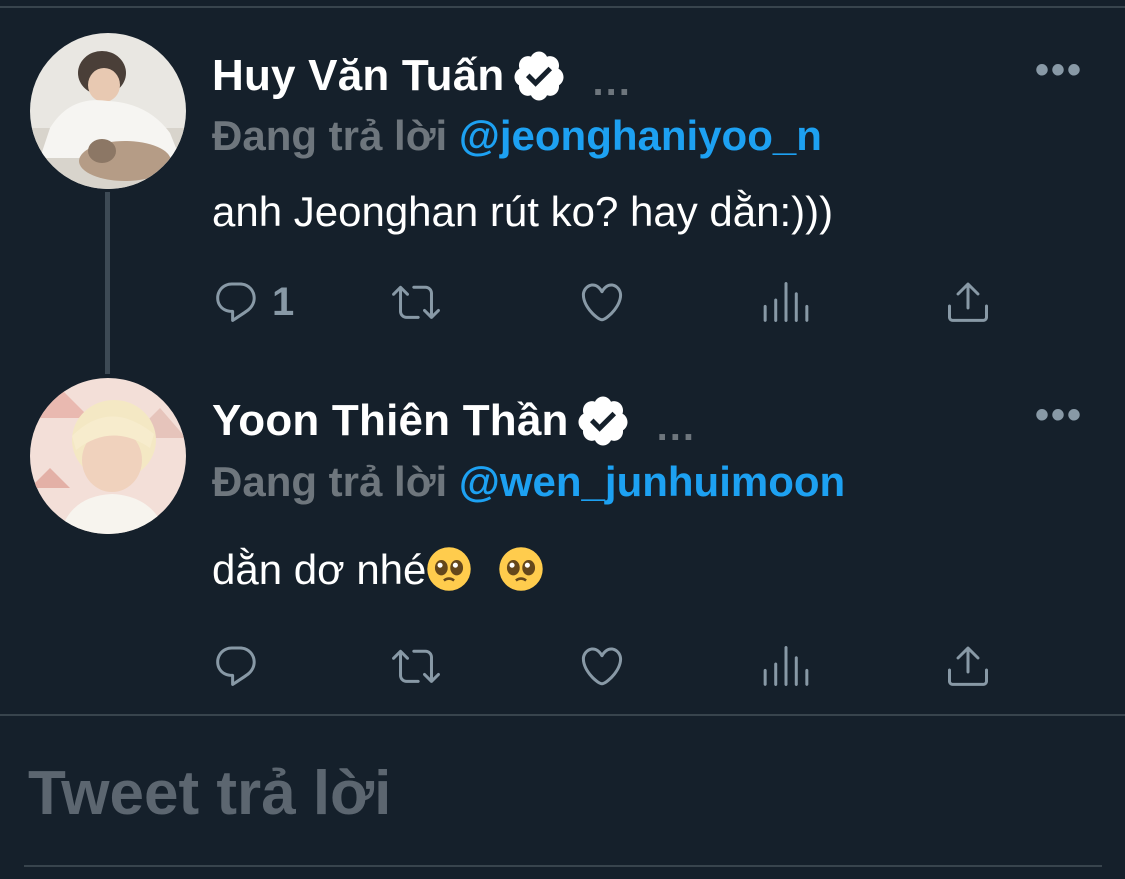 This screenshot has width=1125, height=879. What do you see at coordinates (209, 793) in the screenshot?
I see `reply-compose-input: Tweet trả lời` at bounding box center [209, 793].